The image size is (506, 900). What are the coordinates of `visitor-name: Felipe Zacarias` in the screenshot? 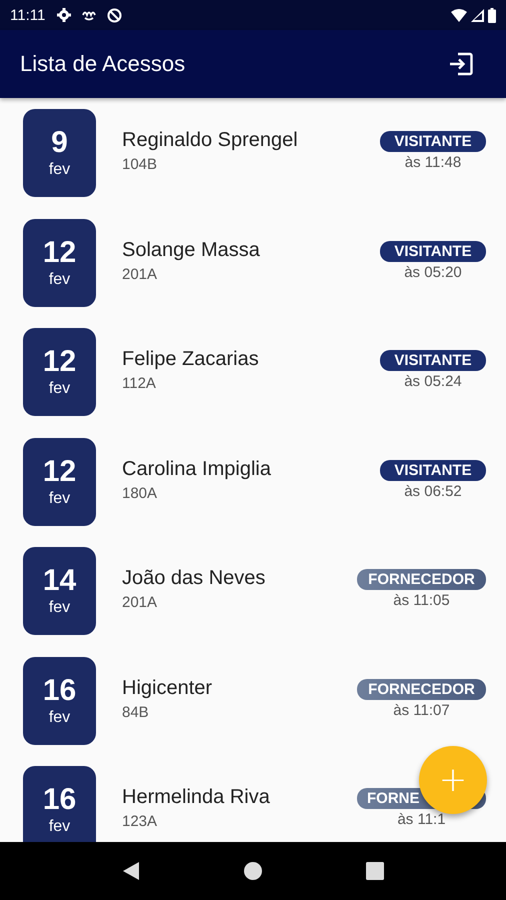 It's located at (251, 359).